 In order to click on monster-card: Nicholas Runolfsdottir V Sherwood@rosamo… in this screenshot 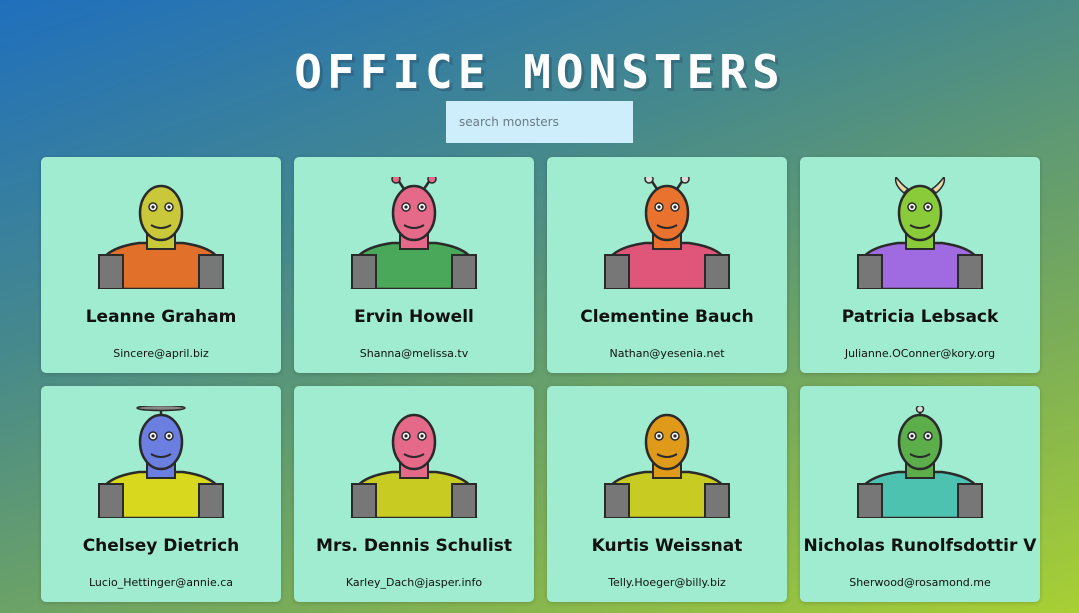, I will do `click(920, 494)`.